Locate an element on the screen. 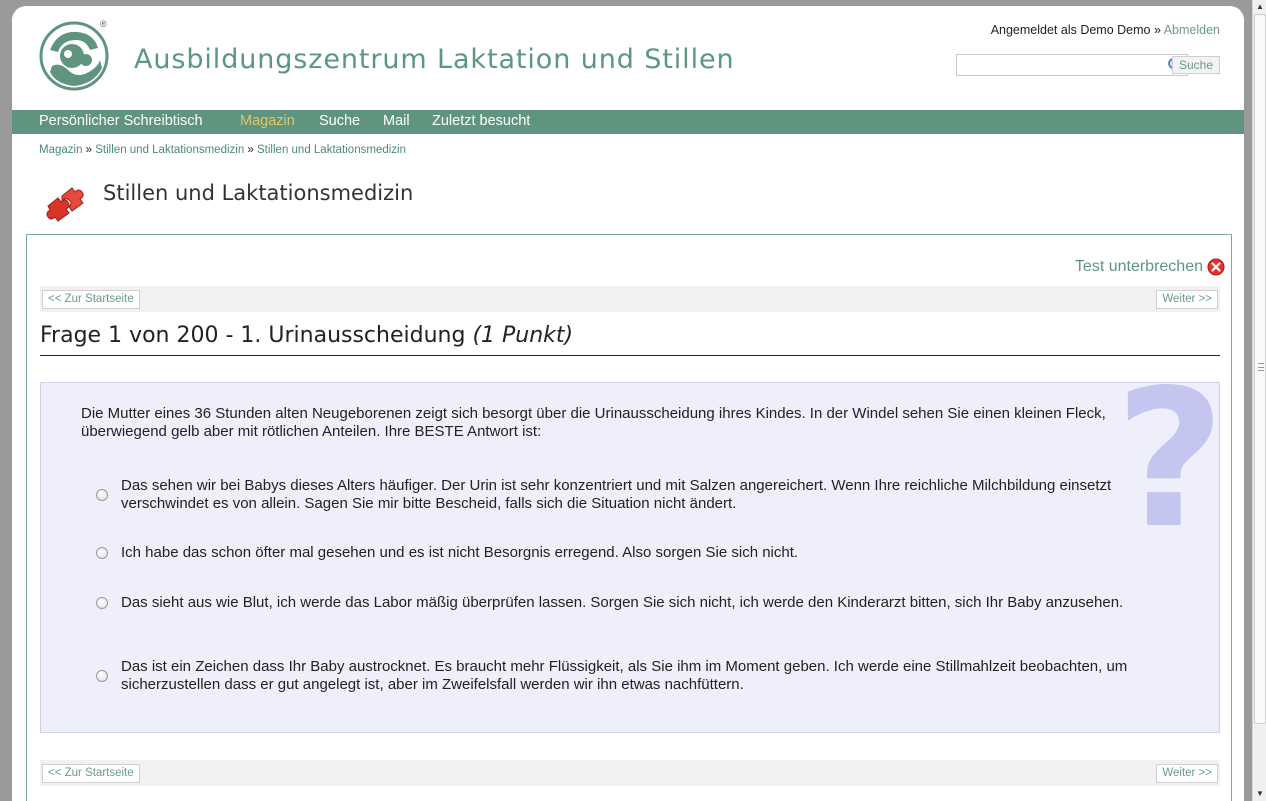  question-points: (1 Punkt) is located at coordinates (523, 335).